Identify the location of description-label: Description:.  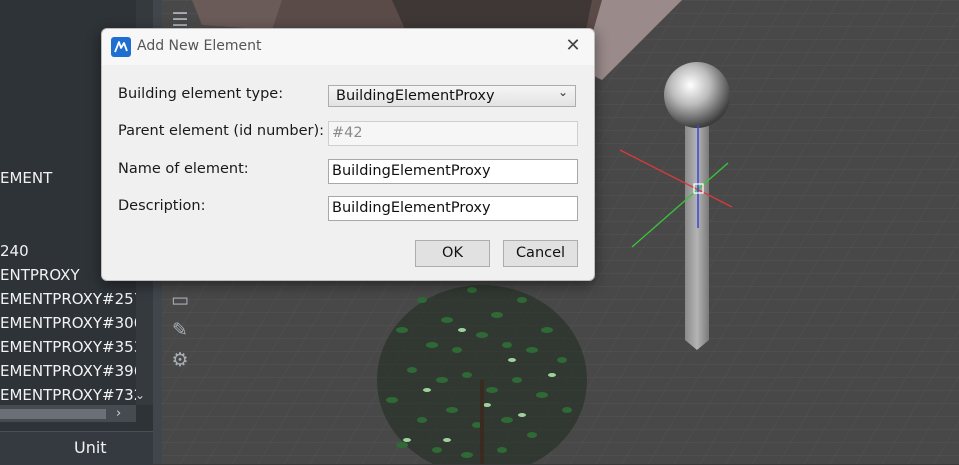
(162, 206).